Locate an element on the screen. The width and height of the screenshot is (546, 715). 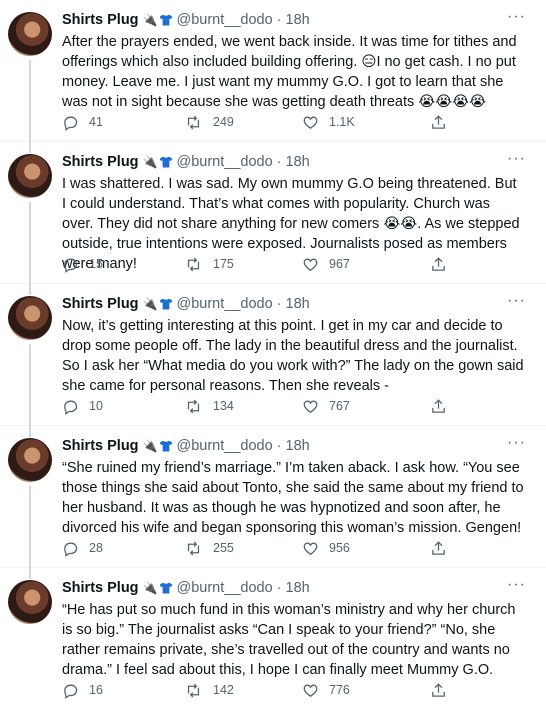
reply-count: 10 is located at coordinates (96, 406).